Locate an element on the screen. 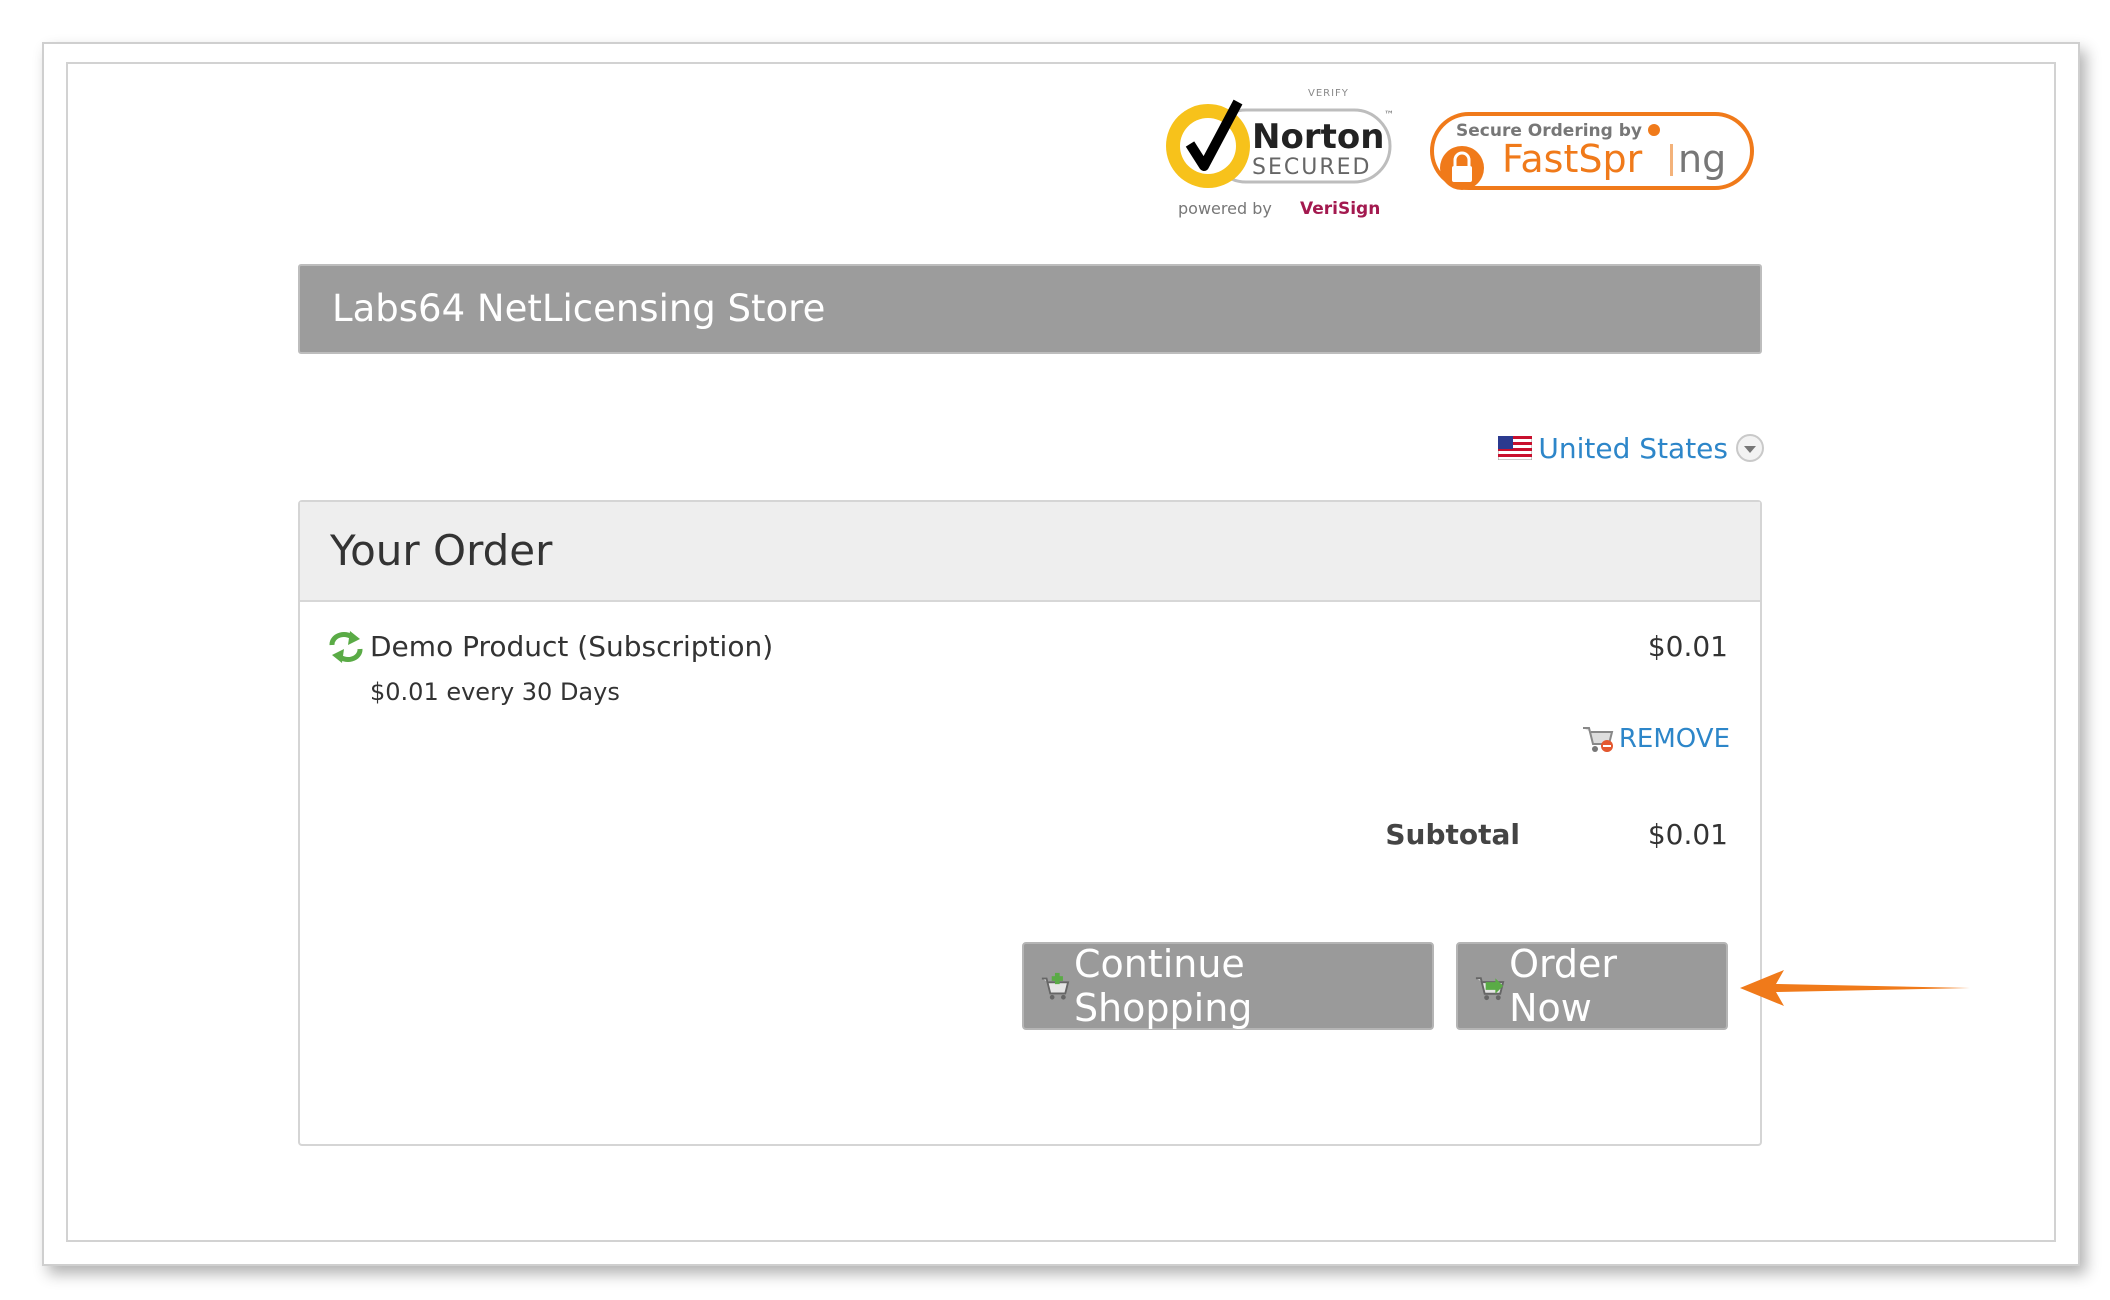 Image resolution: width=2110 pixels, height=1300 pixels. verisign-text: VeriSign is located at coordinates (1340, 209).